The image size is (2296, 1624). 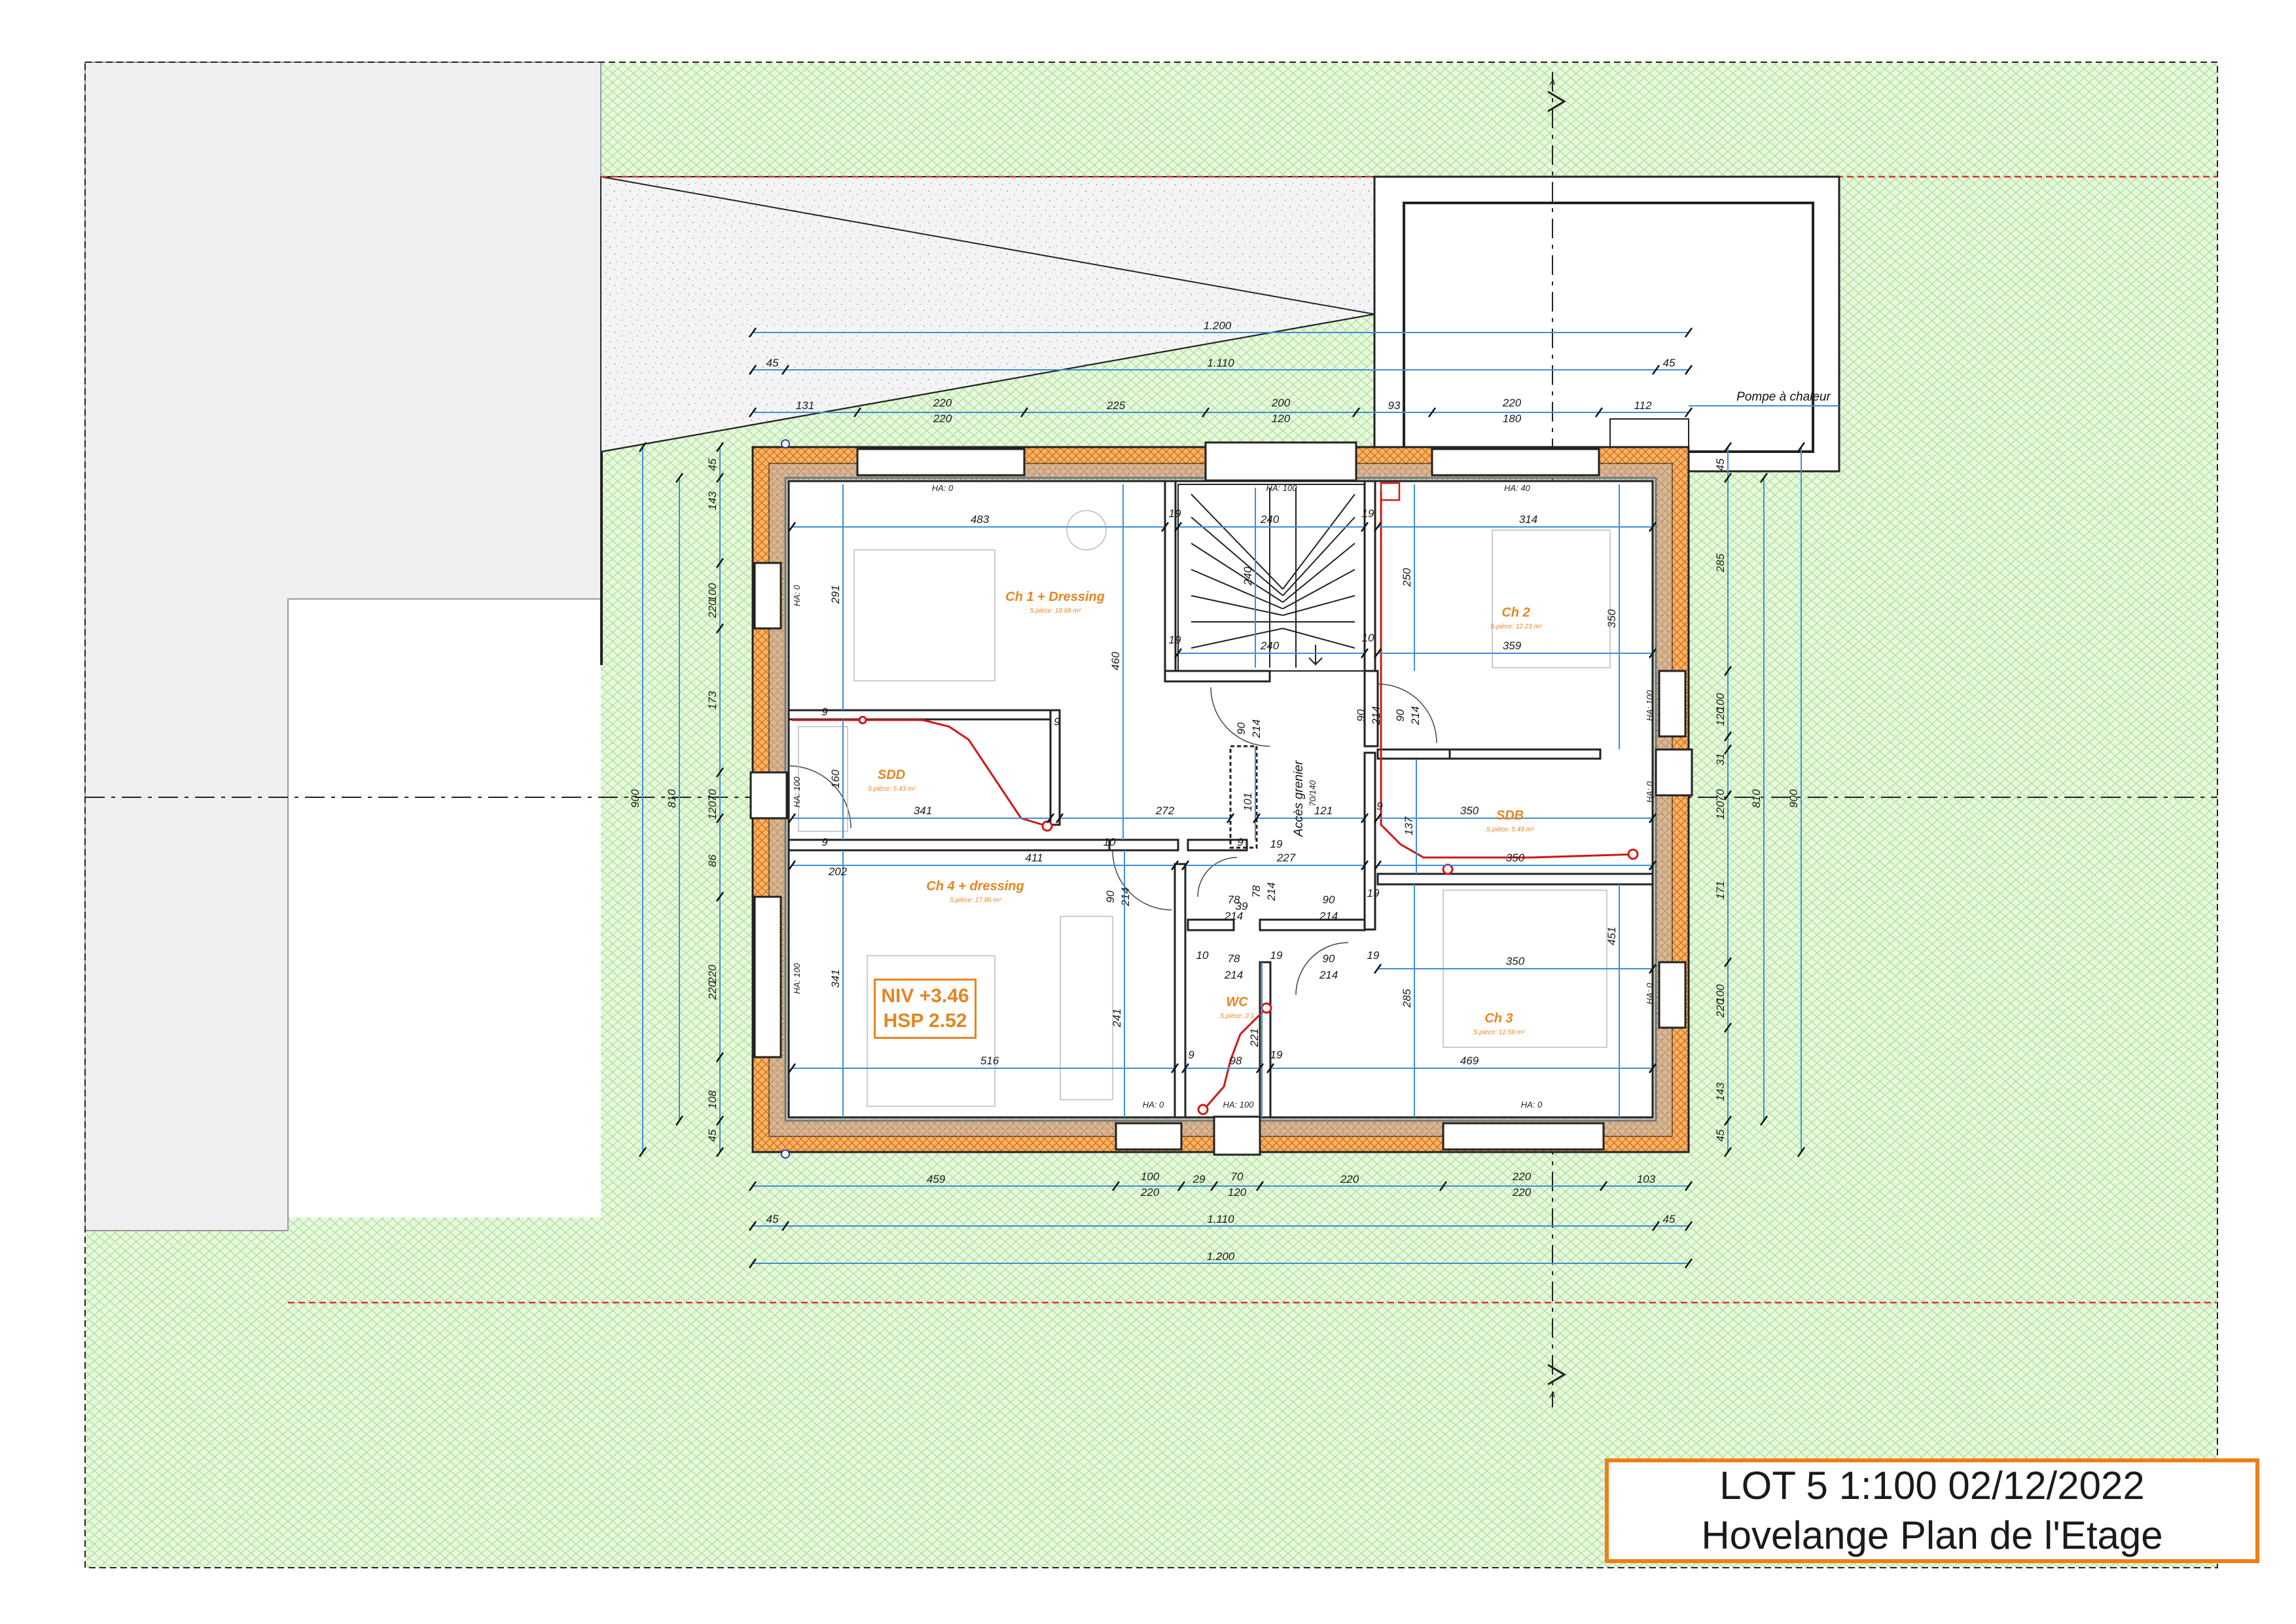 What do you see at coordinates (1516, 626) in the screenshot?
I see `room-area-ch2: S.pièce: 12.23 m²` at bounding box center [1516, 626].